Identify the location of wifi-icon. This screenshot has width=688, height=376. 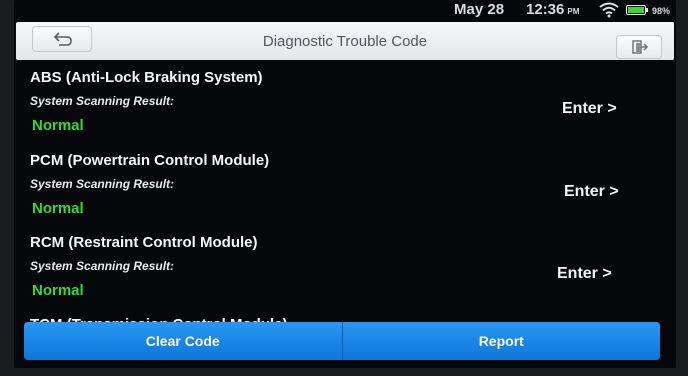
(609, 10).